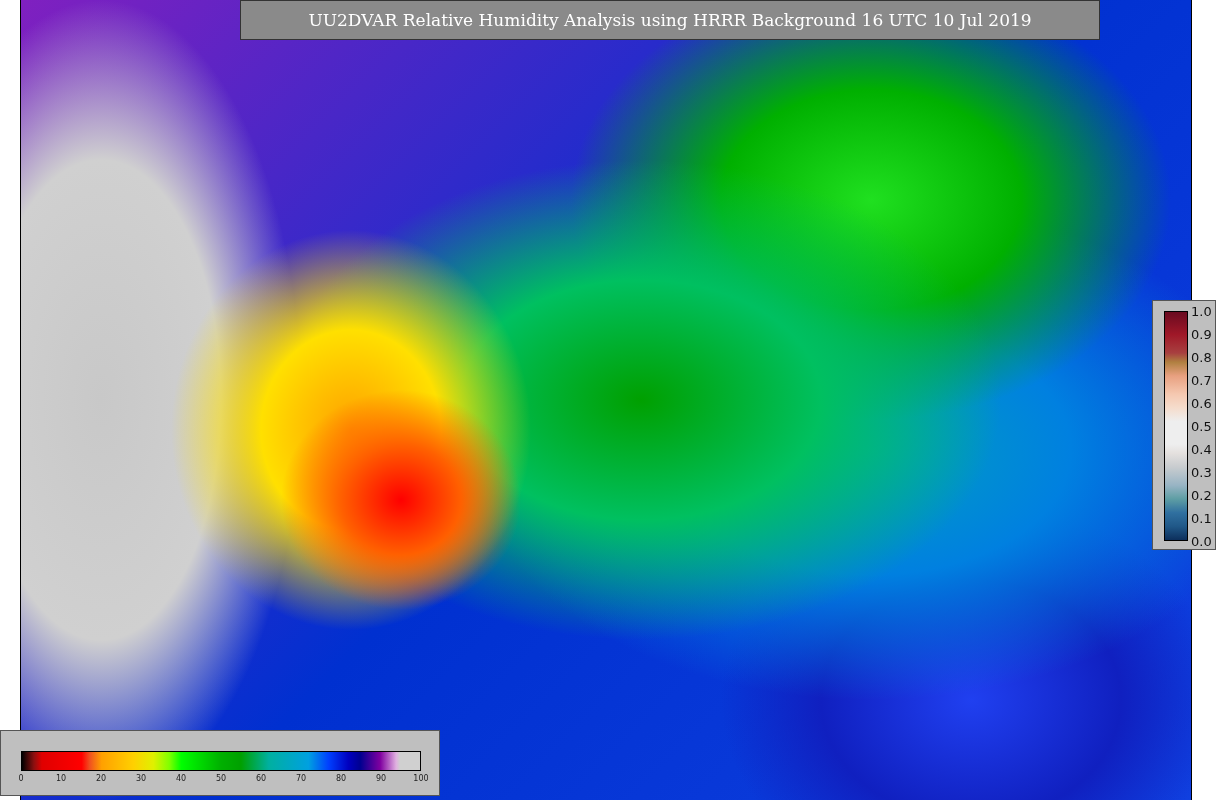 This screenshot has height=800, width=1216. Describe the element at coordinates (61, 778) in the screenshot. I see `tick-label: 10` at that location.